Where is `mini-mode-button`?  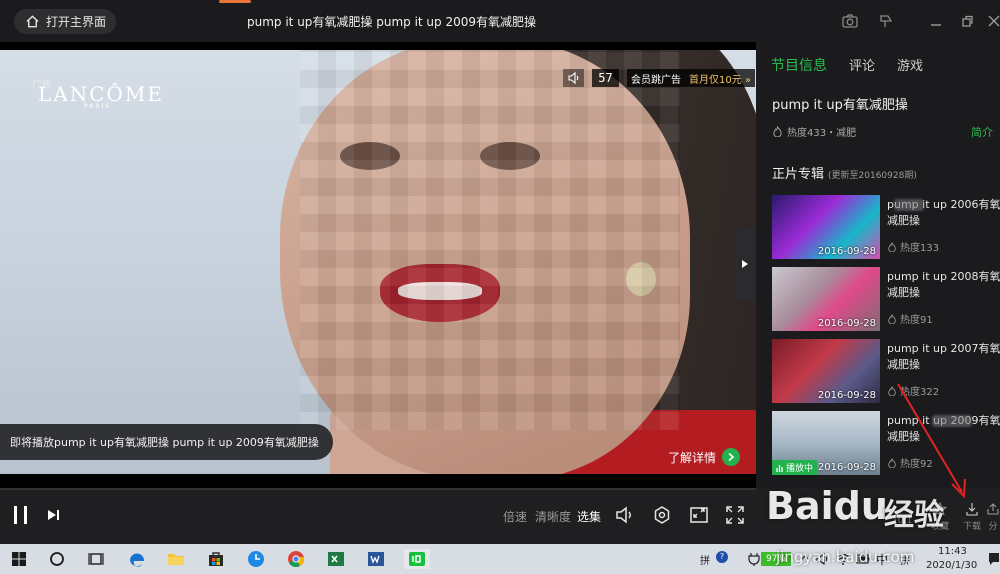
mini-mode-button is located at coordinates (699, 515).